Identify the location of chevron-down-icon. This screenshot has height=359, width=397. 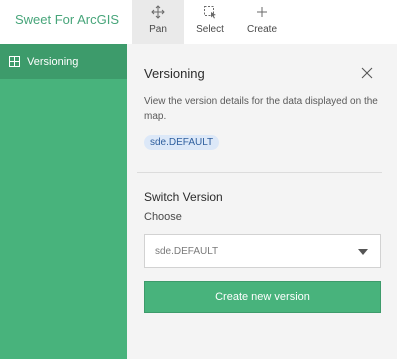
(363, 252).